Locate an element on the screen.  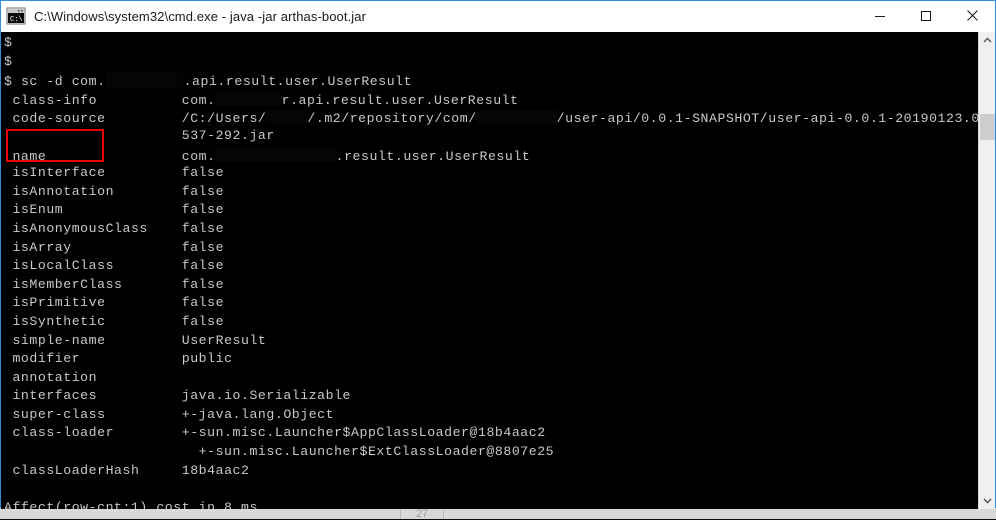
close-button is located at coordinates (972, 15).